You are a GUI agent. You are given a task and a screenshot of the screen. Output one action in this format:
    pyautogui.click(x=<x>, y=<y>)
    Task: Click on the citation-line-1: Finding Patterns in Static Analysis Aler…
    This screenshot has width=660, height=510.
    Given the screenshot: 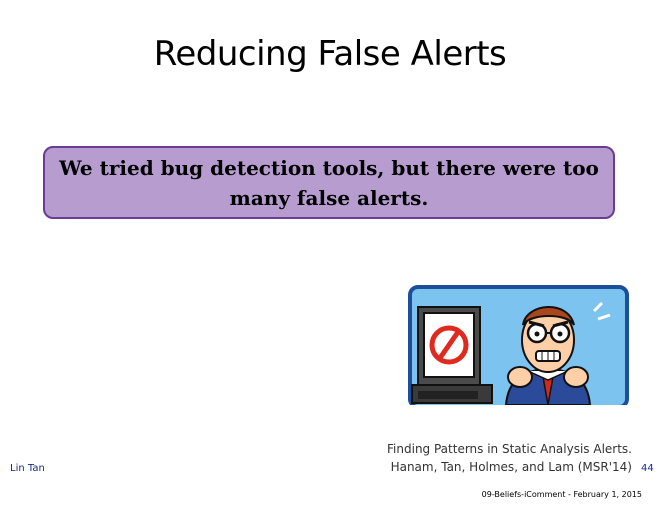 What is the action you would take?
    pyautogui.click(x=509, y=449)
    